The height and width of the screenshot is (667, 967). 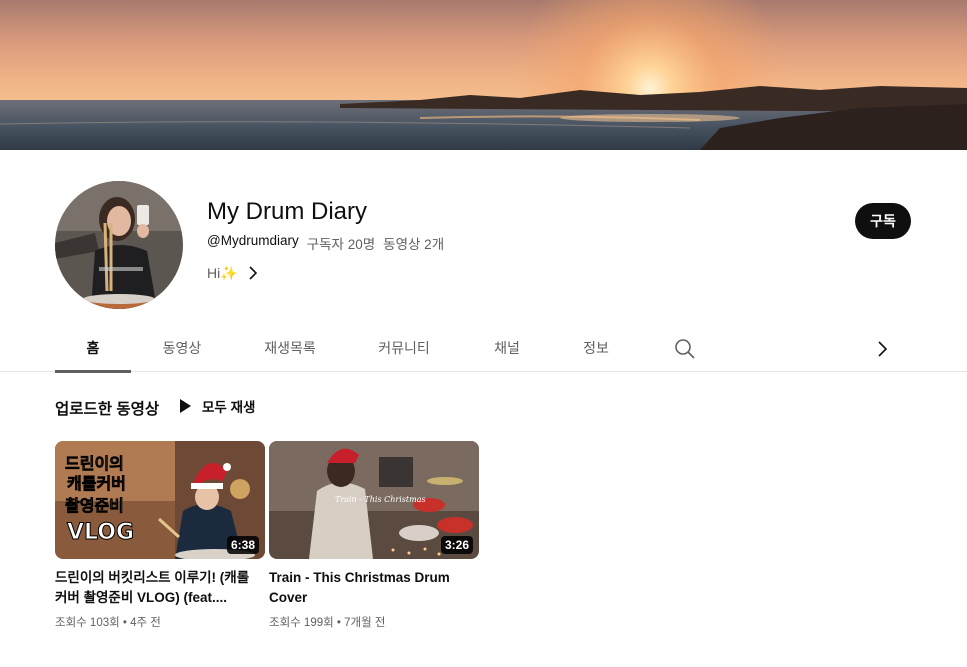 What do you see at coordinates (253, 240) in the screenshot?
I see `channel-handle: @Mydrumdiary` at bounding box center [253, 240].